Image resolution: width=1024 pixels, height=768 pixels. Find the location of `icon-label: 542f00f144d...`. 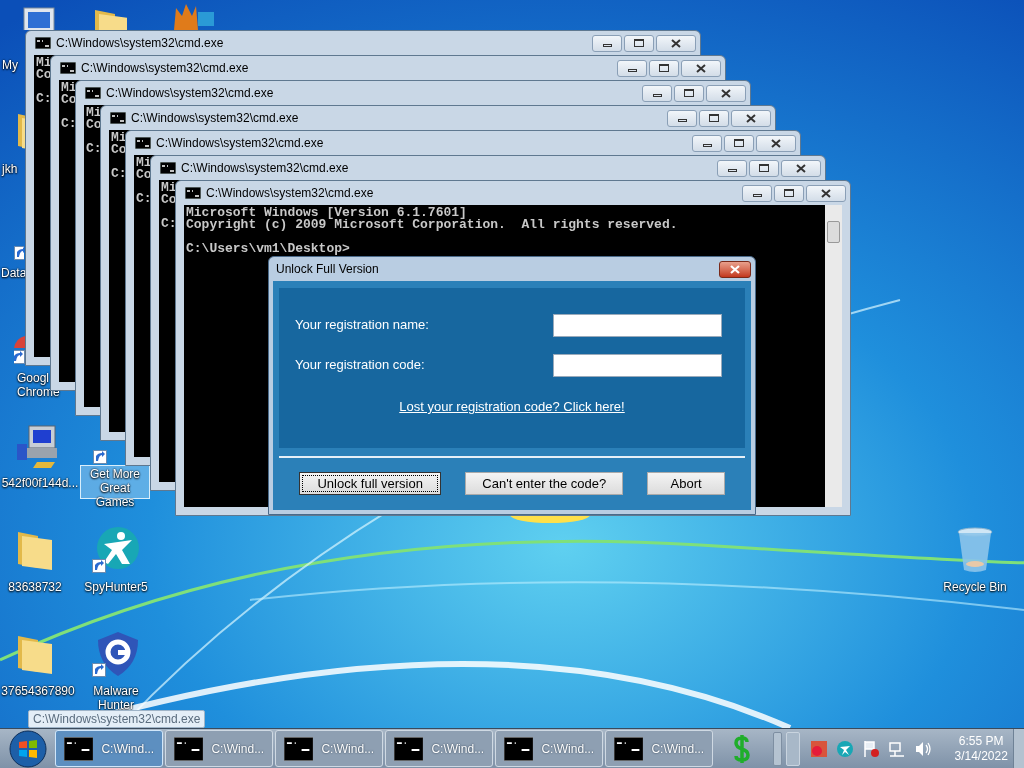

icon-label: 542f00f144d... is located at coordinates (40, 483).